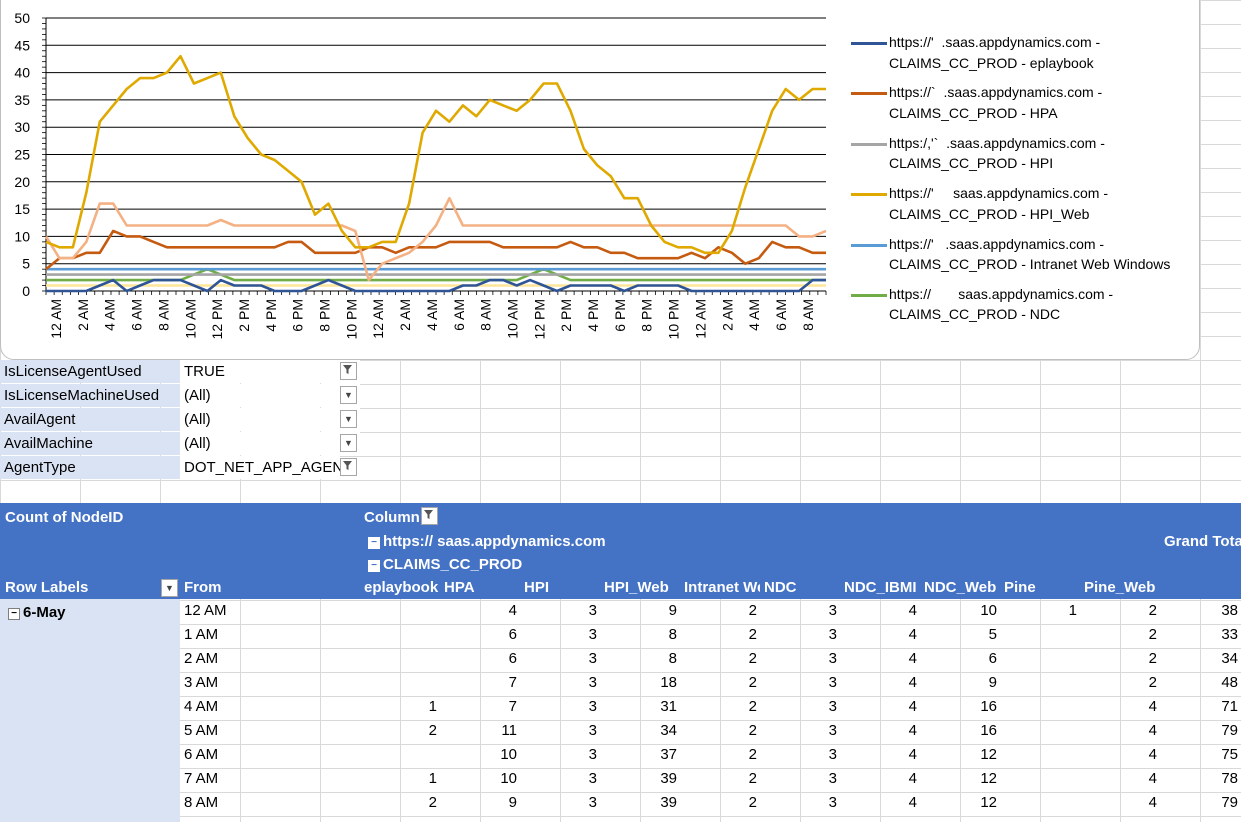  Describe the element at coordinates (802, 587) in the screenshot. I see `column-header: NDC` at that location.